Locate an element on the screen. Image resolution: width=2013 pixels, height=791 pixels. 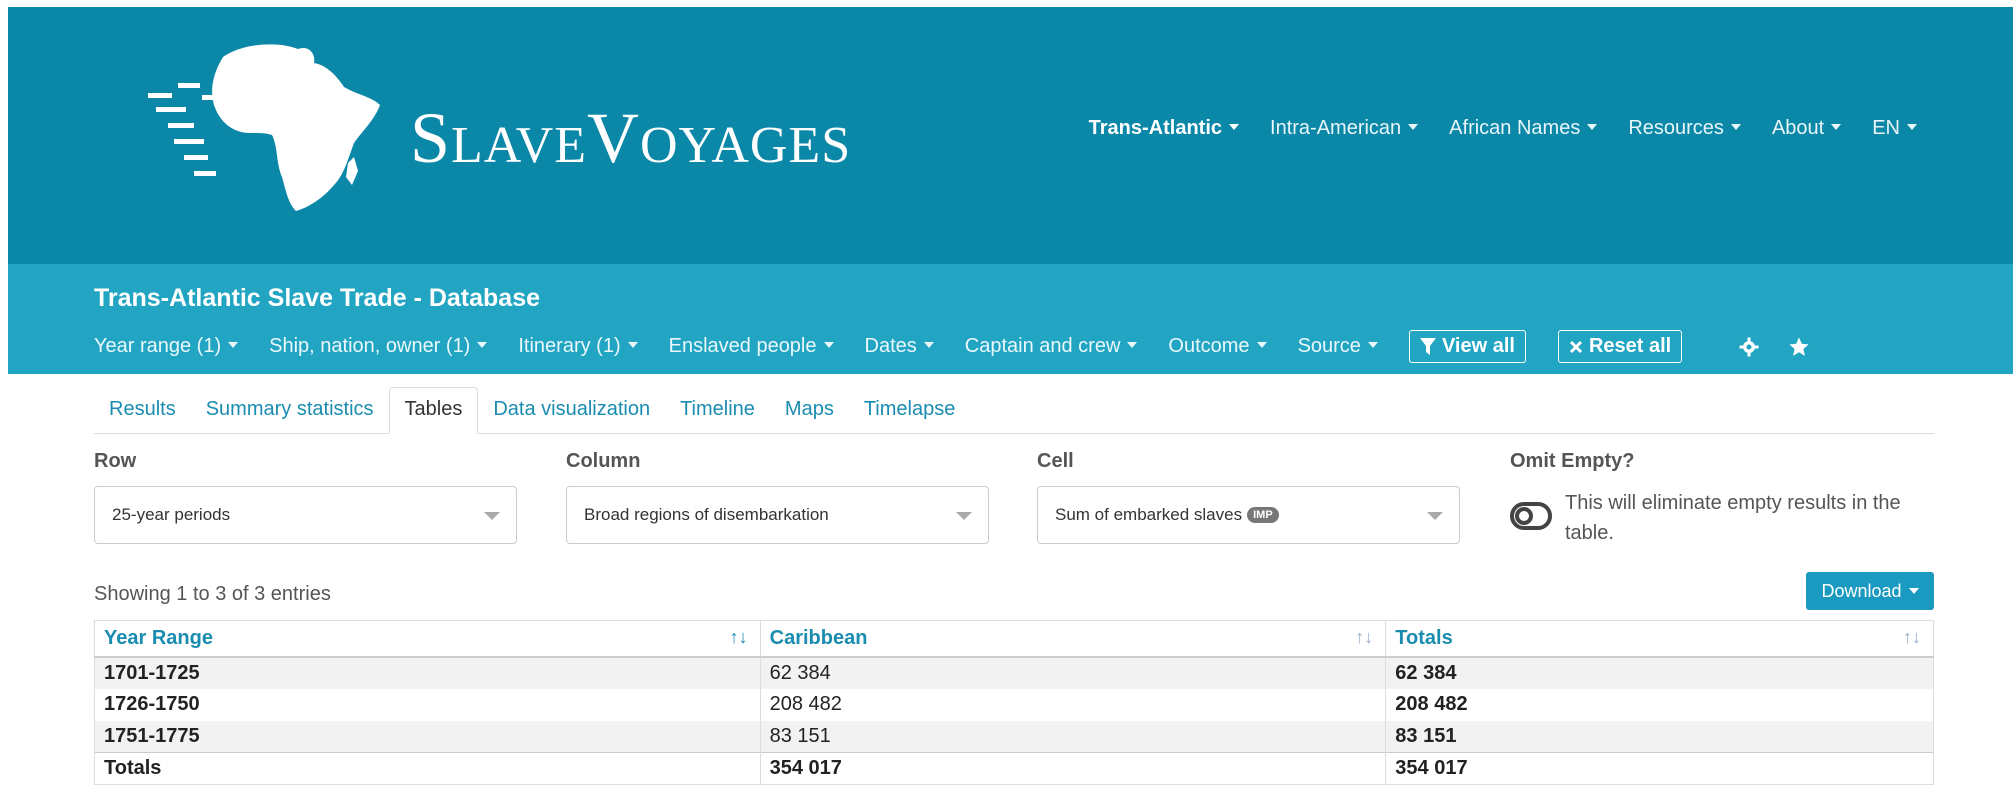
view-all-label: View all is located at coordinates (1478, 346).